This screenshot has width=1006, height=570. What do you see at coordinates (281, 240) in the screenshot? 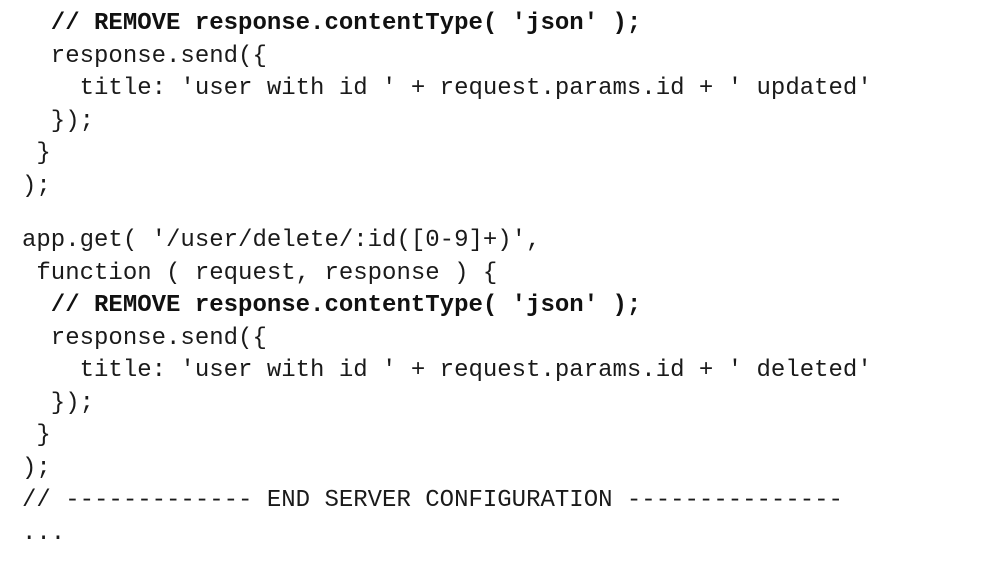
I see `code-line: app.get( '/user/delete/:id([0-9]+)',` at bounding box center [281, 240].